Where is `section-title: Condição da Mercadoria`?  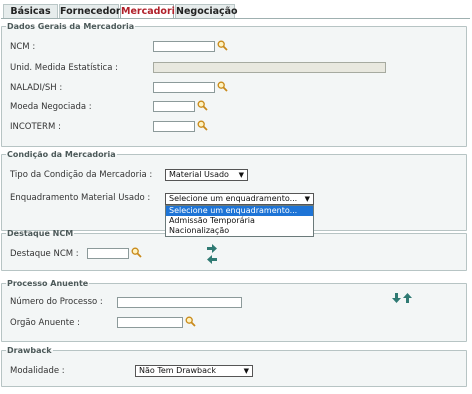
section-title: Condição da Mercadoria is located at coordinates (61, 154).